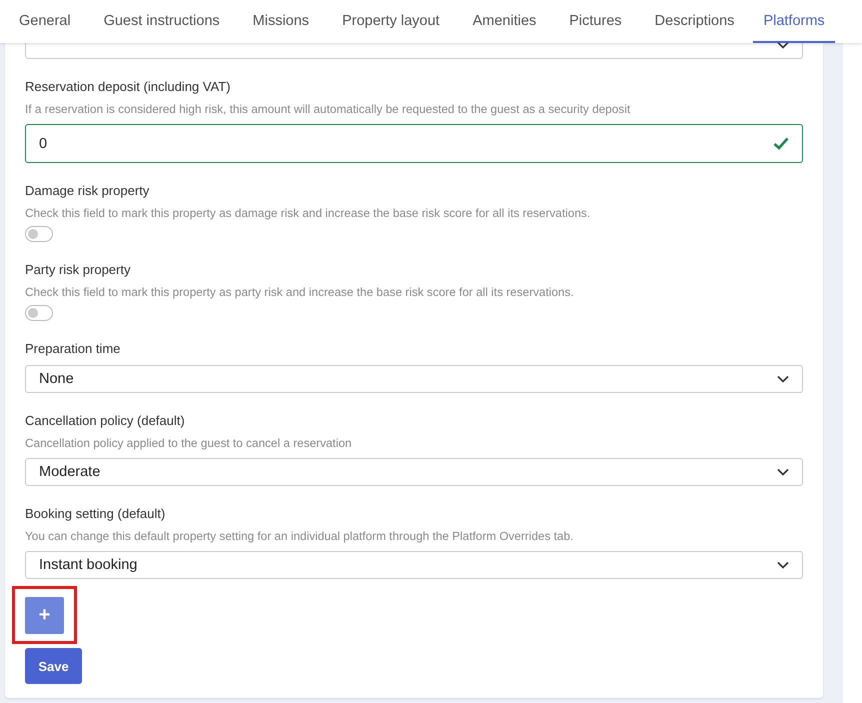  I want to click on help-text: You can change this default property setting for an individual platform through the Platform Overrides tab., so click(299, 536).